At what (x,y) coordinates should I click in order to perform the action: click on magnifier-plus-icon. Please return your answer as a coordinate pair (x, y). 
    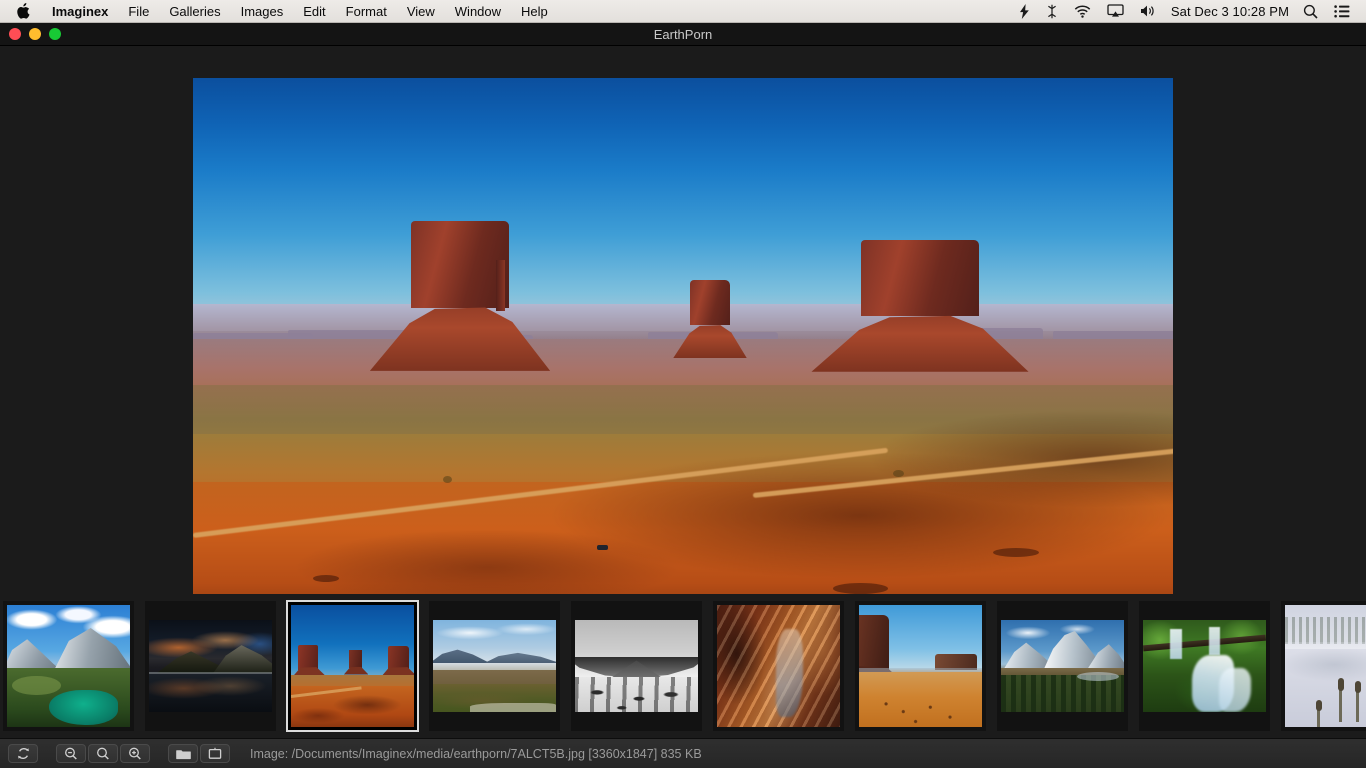
    Looking at the image, I should click on (135, 753).